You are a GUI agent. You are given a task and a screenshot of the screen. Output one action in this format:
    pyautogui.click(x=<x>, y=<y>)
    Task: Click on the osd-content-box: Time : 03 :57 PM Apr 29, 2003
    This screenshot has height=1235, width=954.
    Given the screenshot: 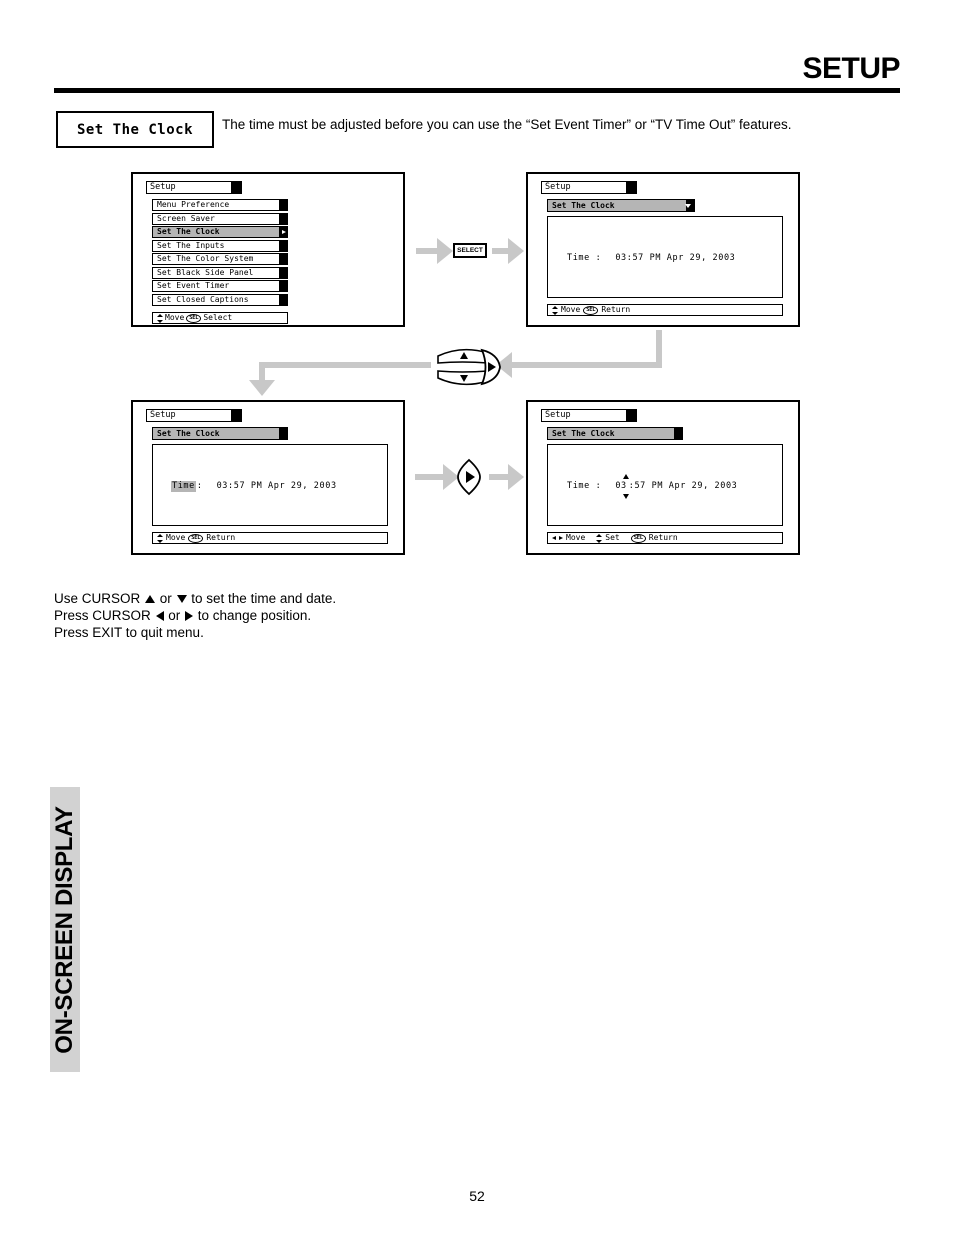 What is the action you would take?
    pyautogui.click(x=665, y=485)
    